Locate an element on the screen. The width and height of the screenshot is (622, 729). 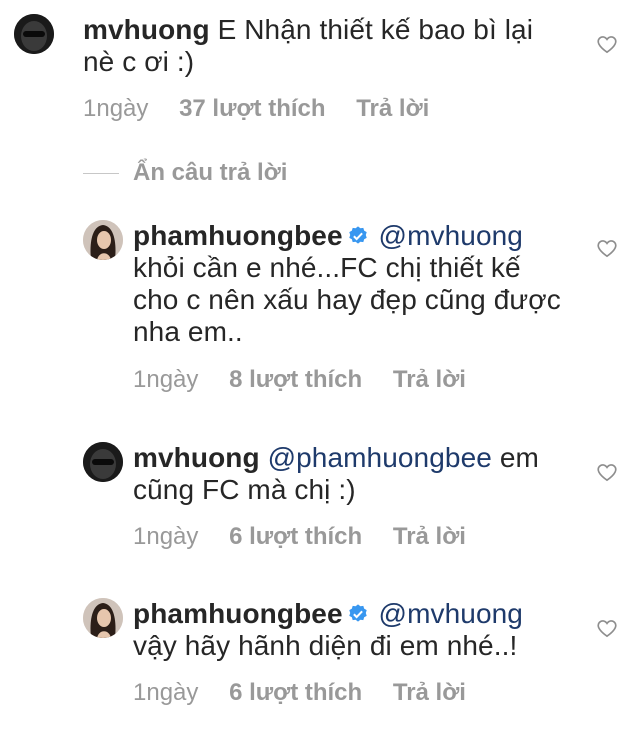
likes-count: 8 lượt thích is located at coordinates (295, 379).